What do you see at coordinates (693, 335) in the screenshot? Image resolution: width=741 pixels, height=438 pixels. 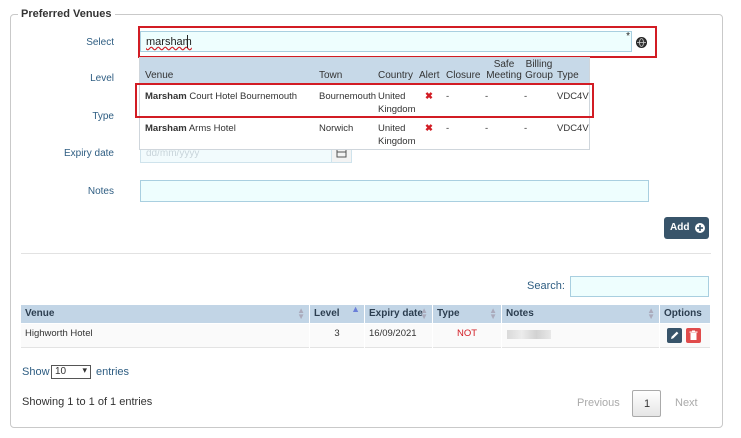 I see `delete-trash-icon` at bounding box center [693, 335].